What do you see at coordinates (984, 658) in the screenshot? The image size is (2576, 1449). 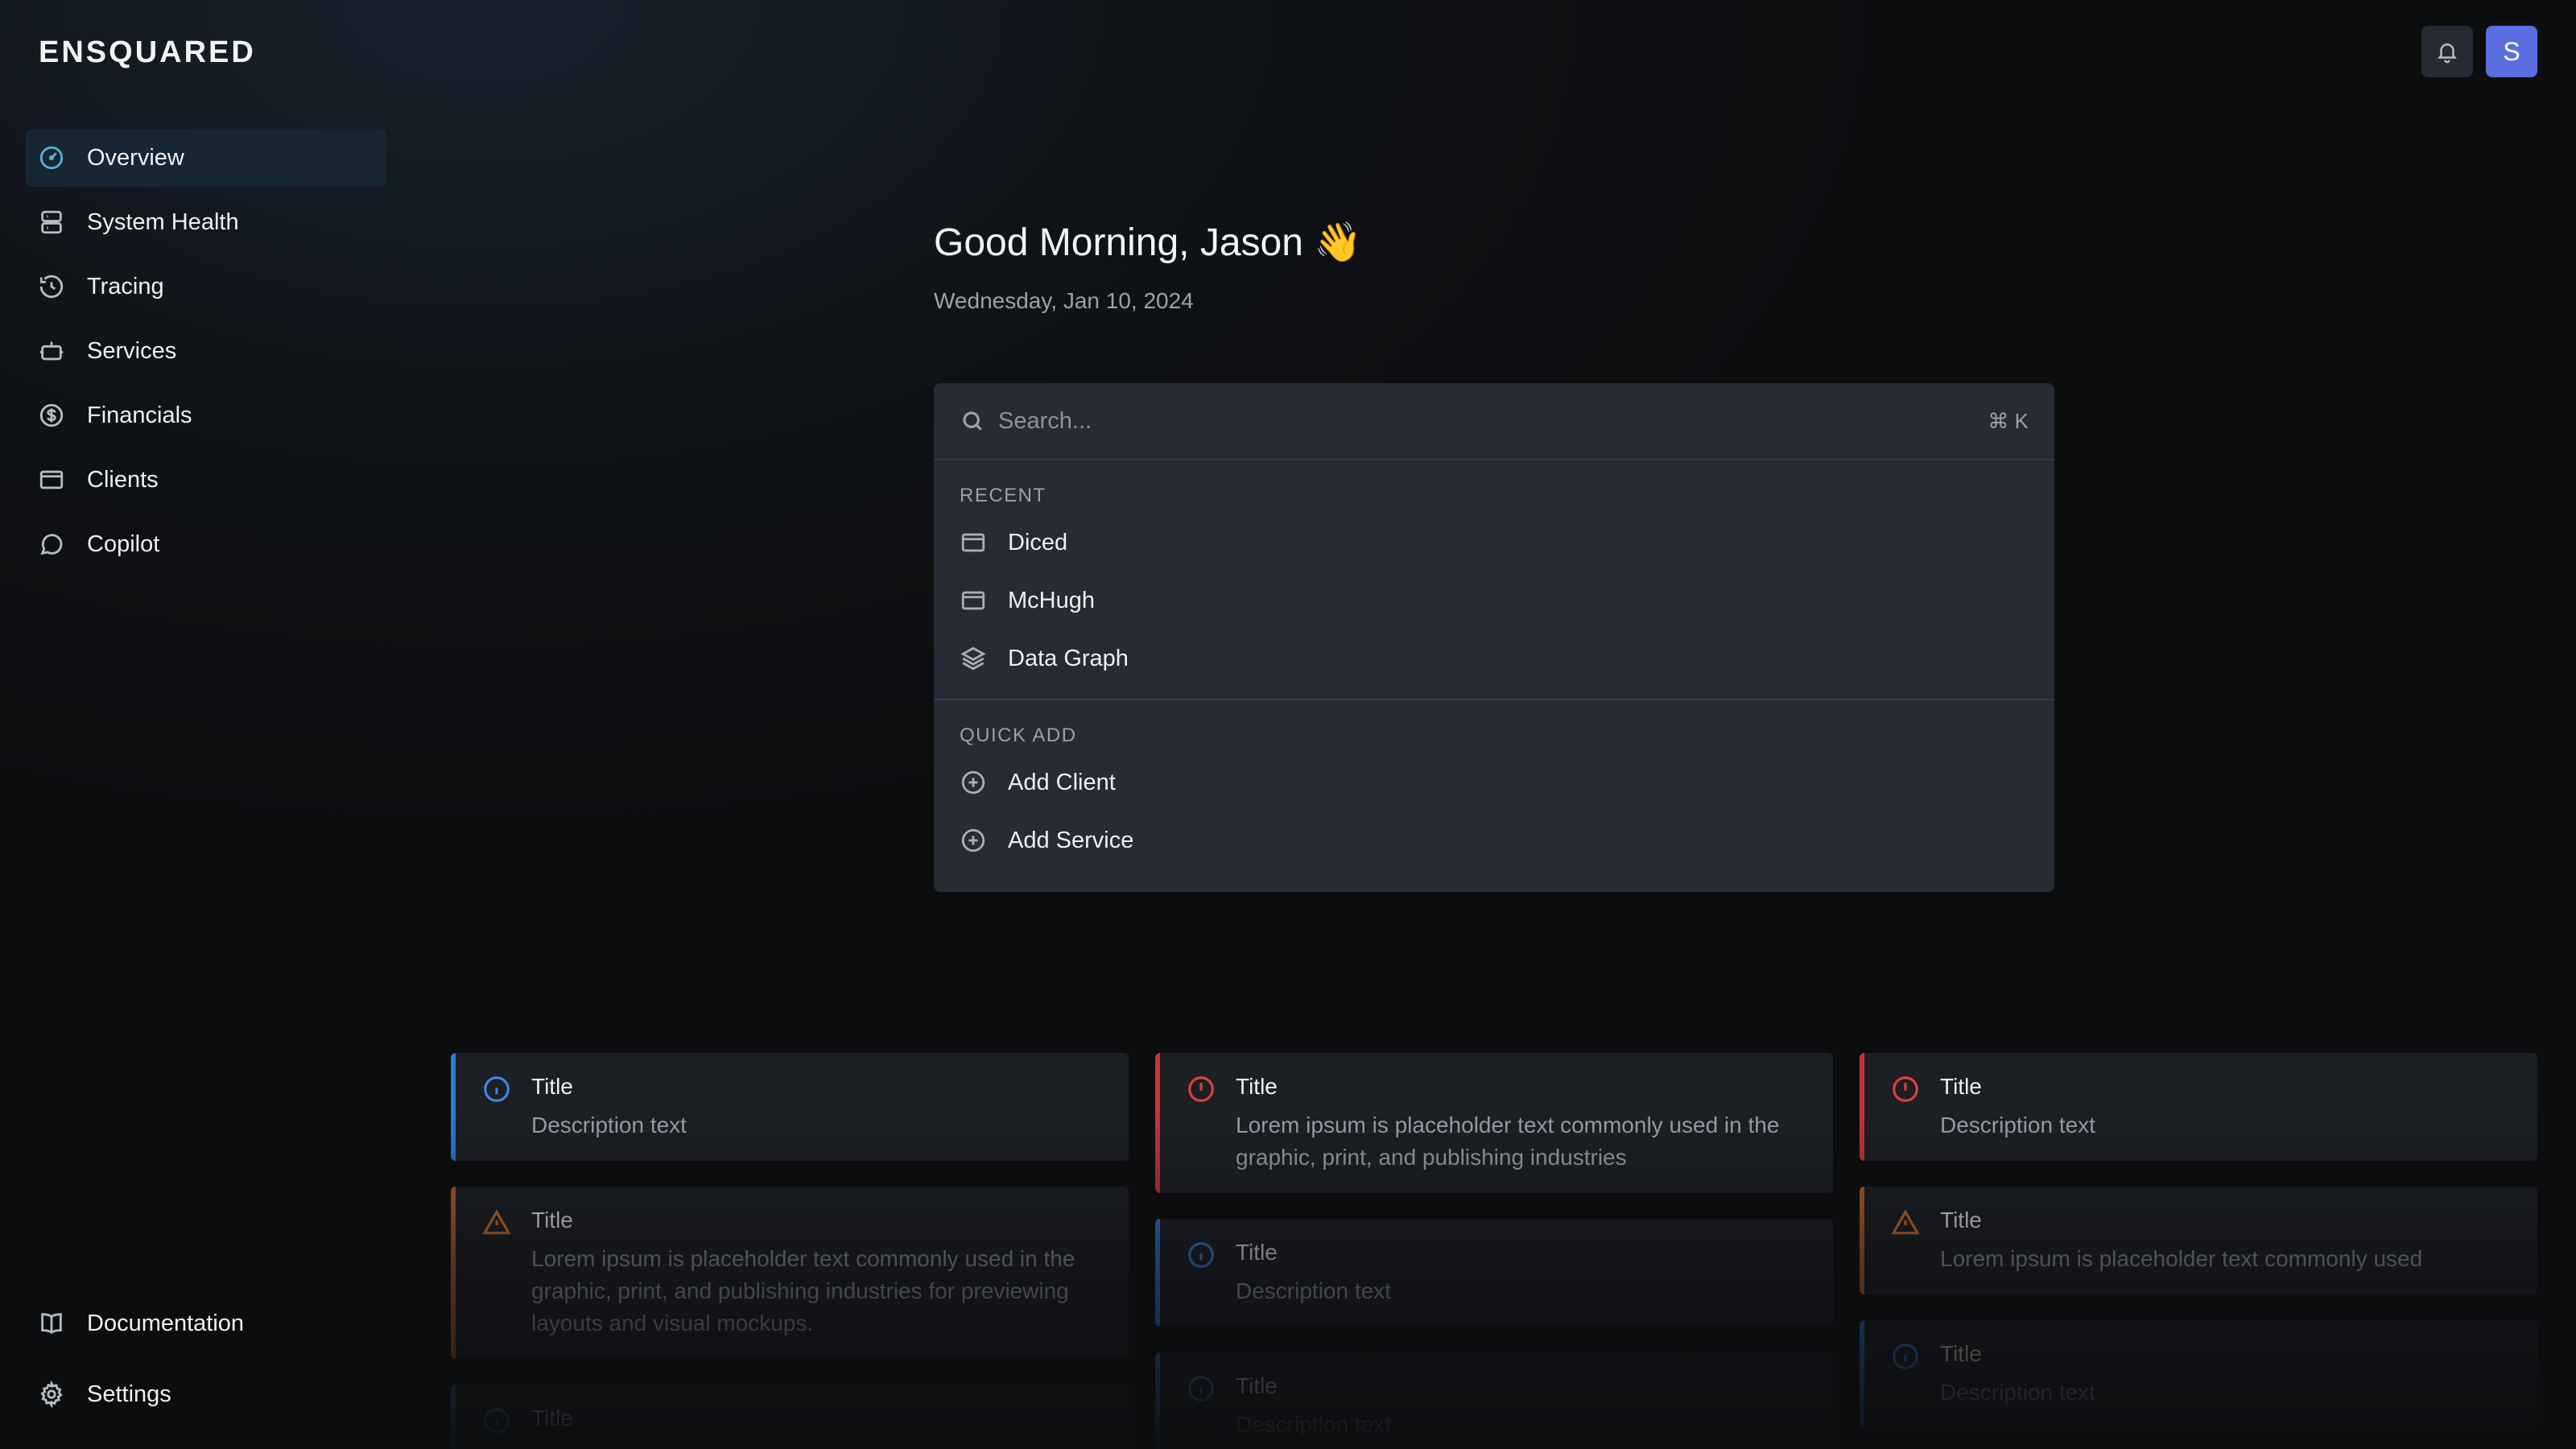 I see `layers-icon` at bounding box center [984, 658].